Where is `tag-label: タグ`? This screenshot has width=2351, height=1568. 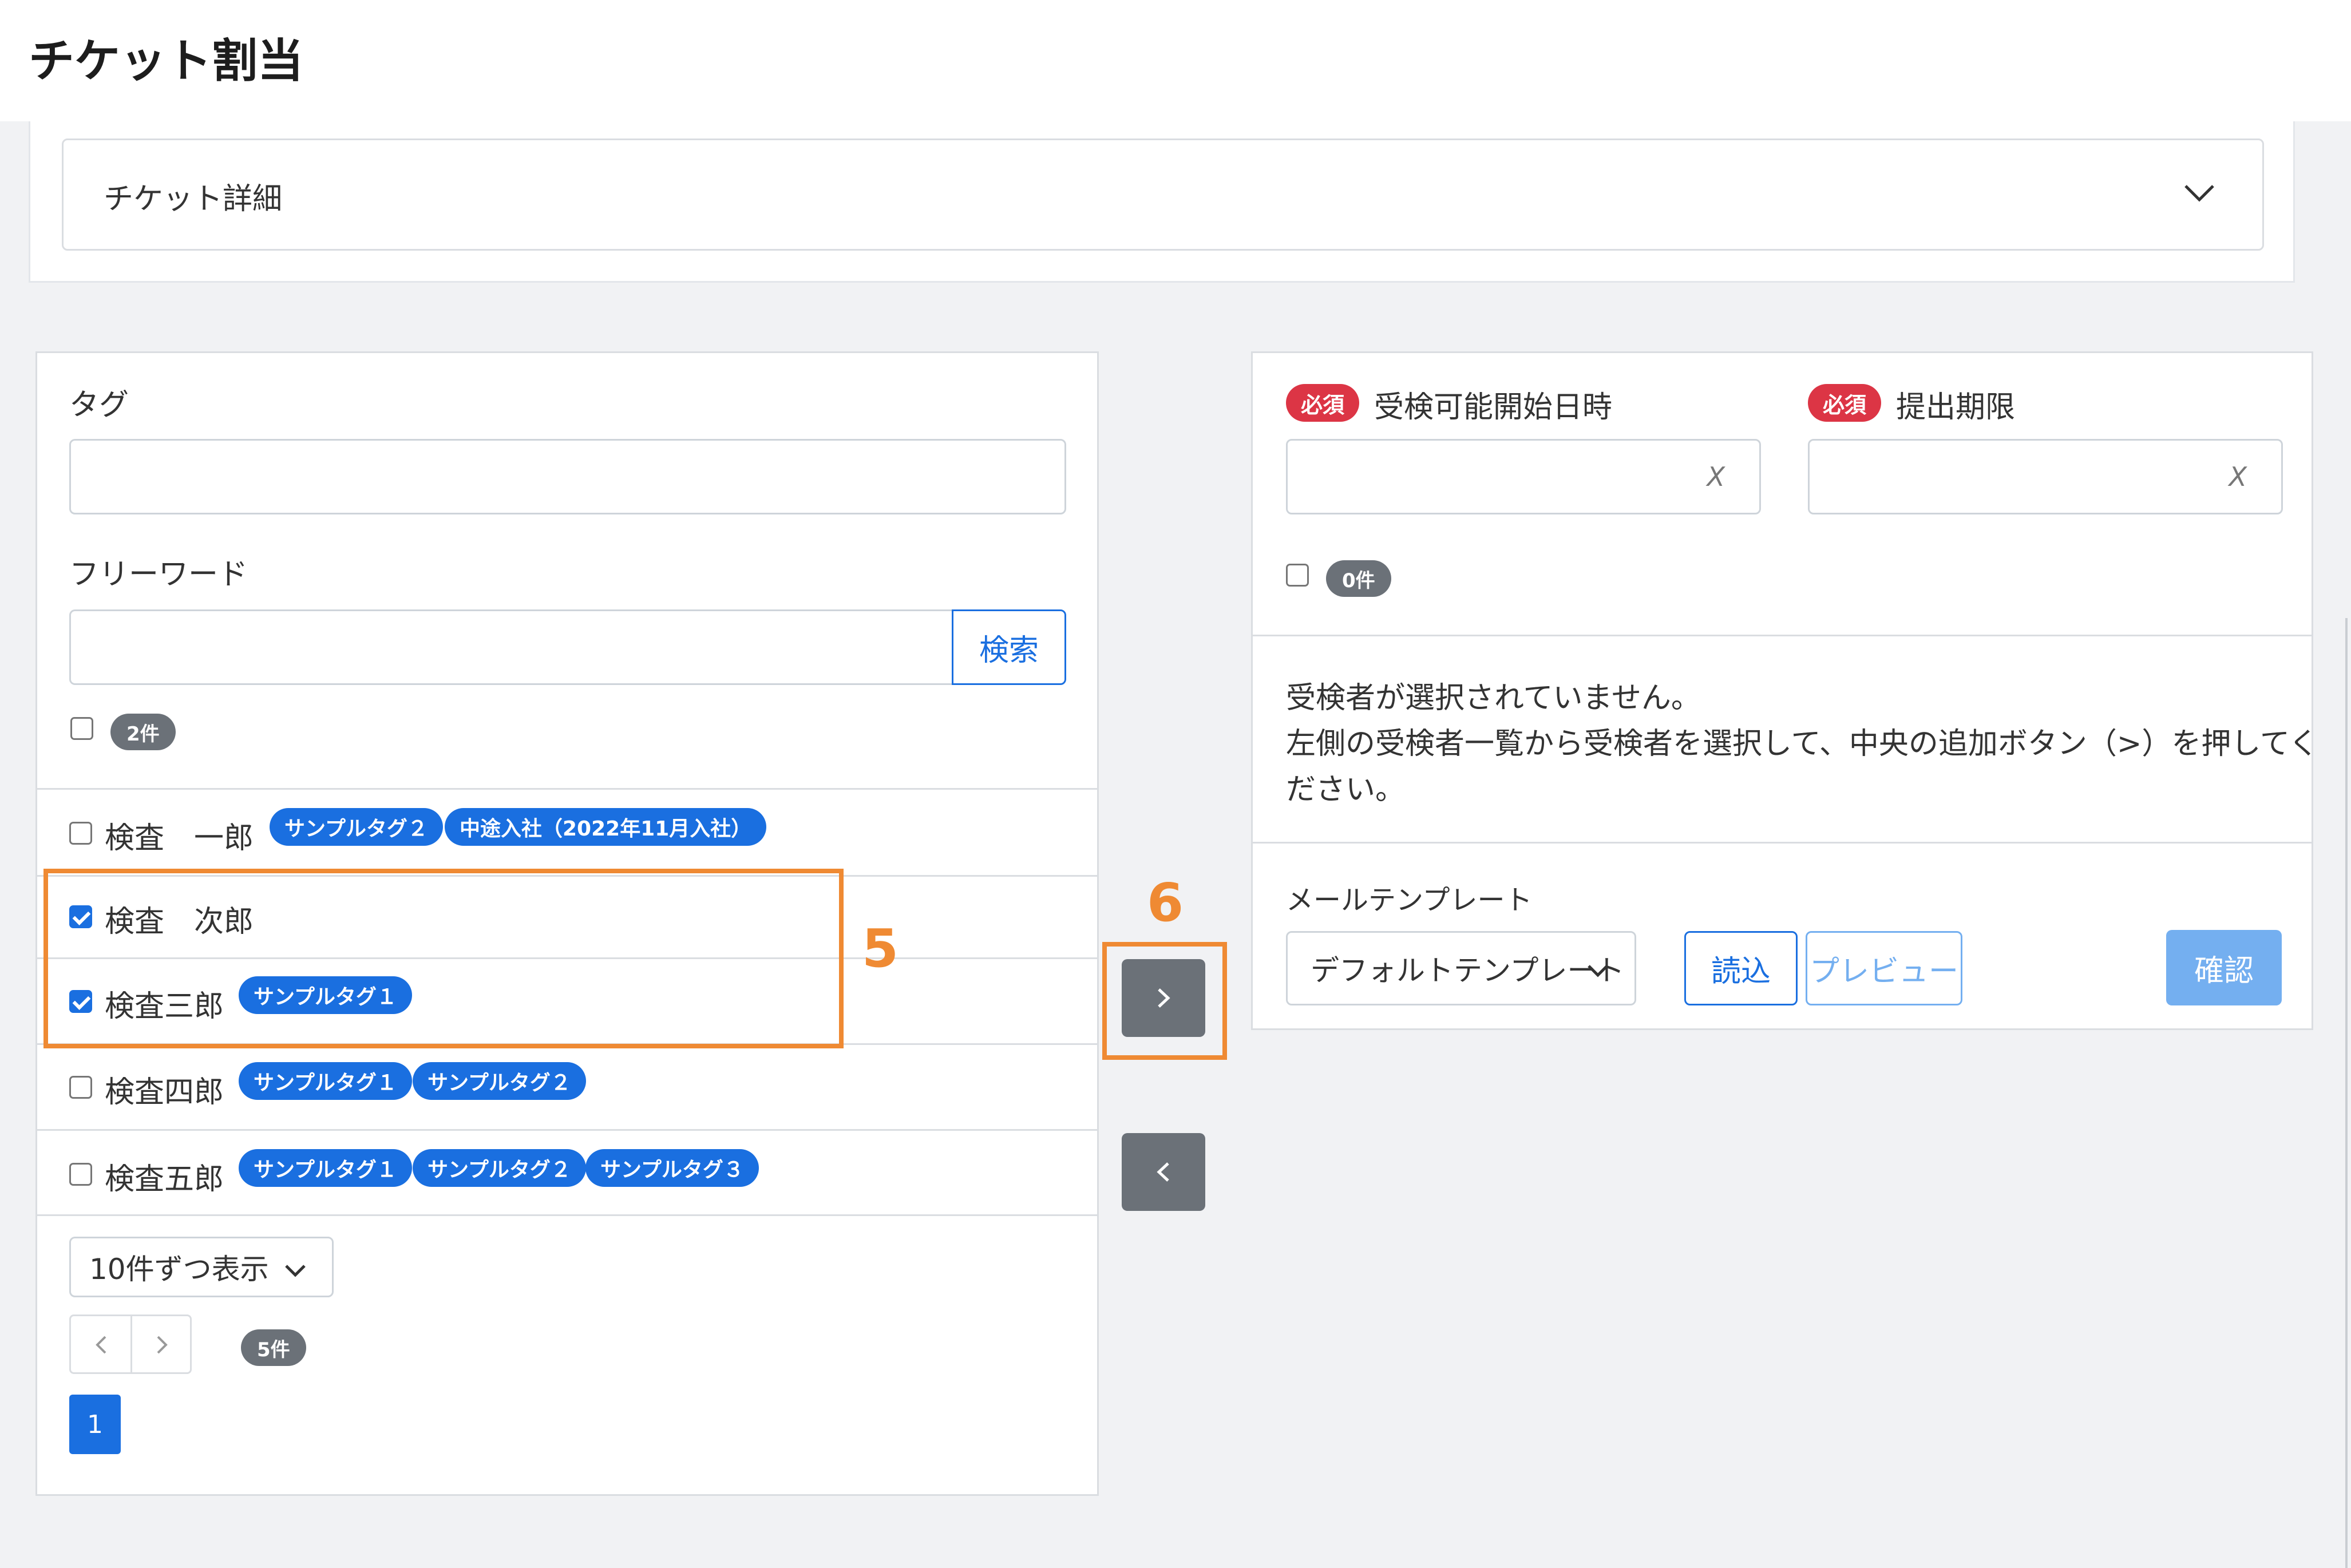
tag-label: タグ is located at coordinates (99, 405).